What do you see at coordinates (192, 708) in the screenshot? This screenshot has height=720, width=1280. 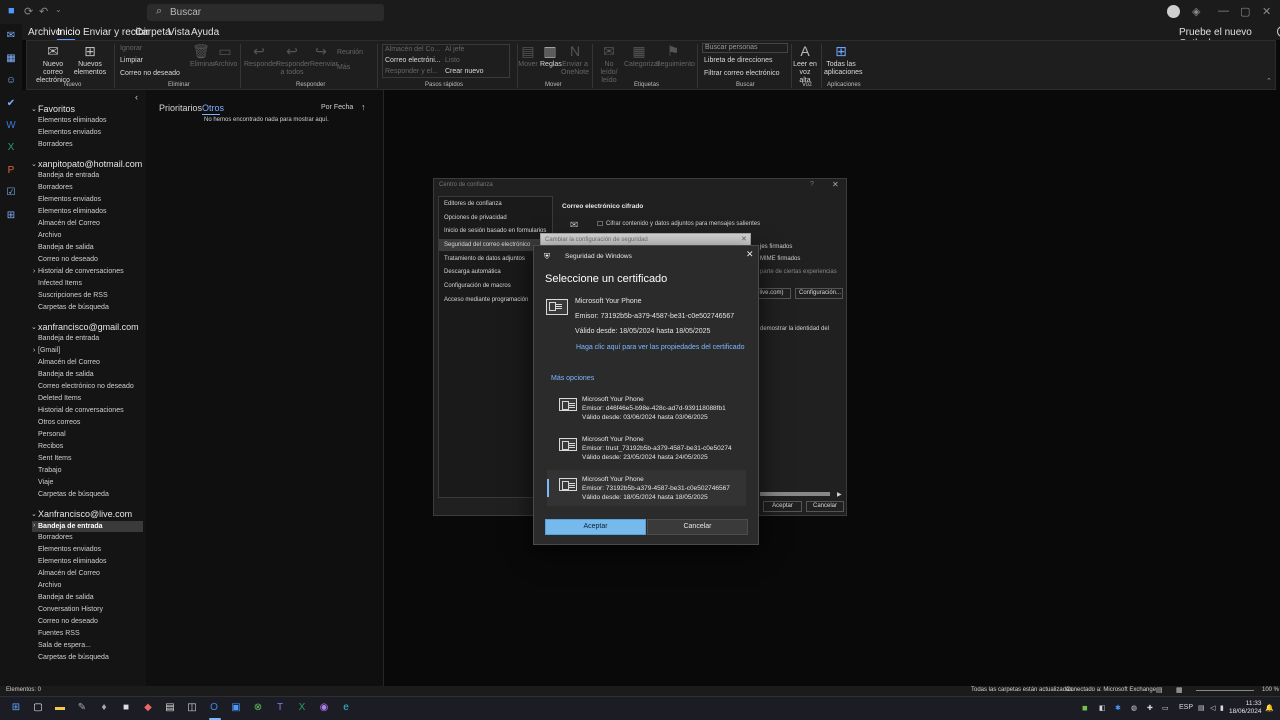 I see `app-icon: ◫` at bounding box center [192, 708].